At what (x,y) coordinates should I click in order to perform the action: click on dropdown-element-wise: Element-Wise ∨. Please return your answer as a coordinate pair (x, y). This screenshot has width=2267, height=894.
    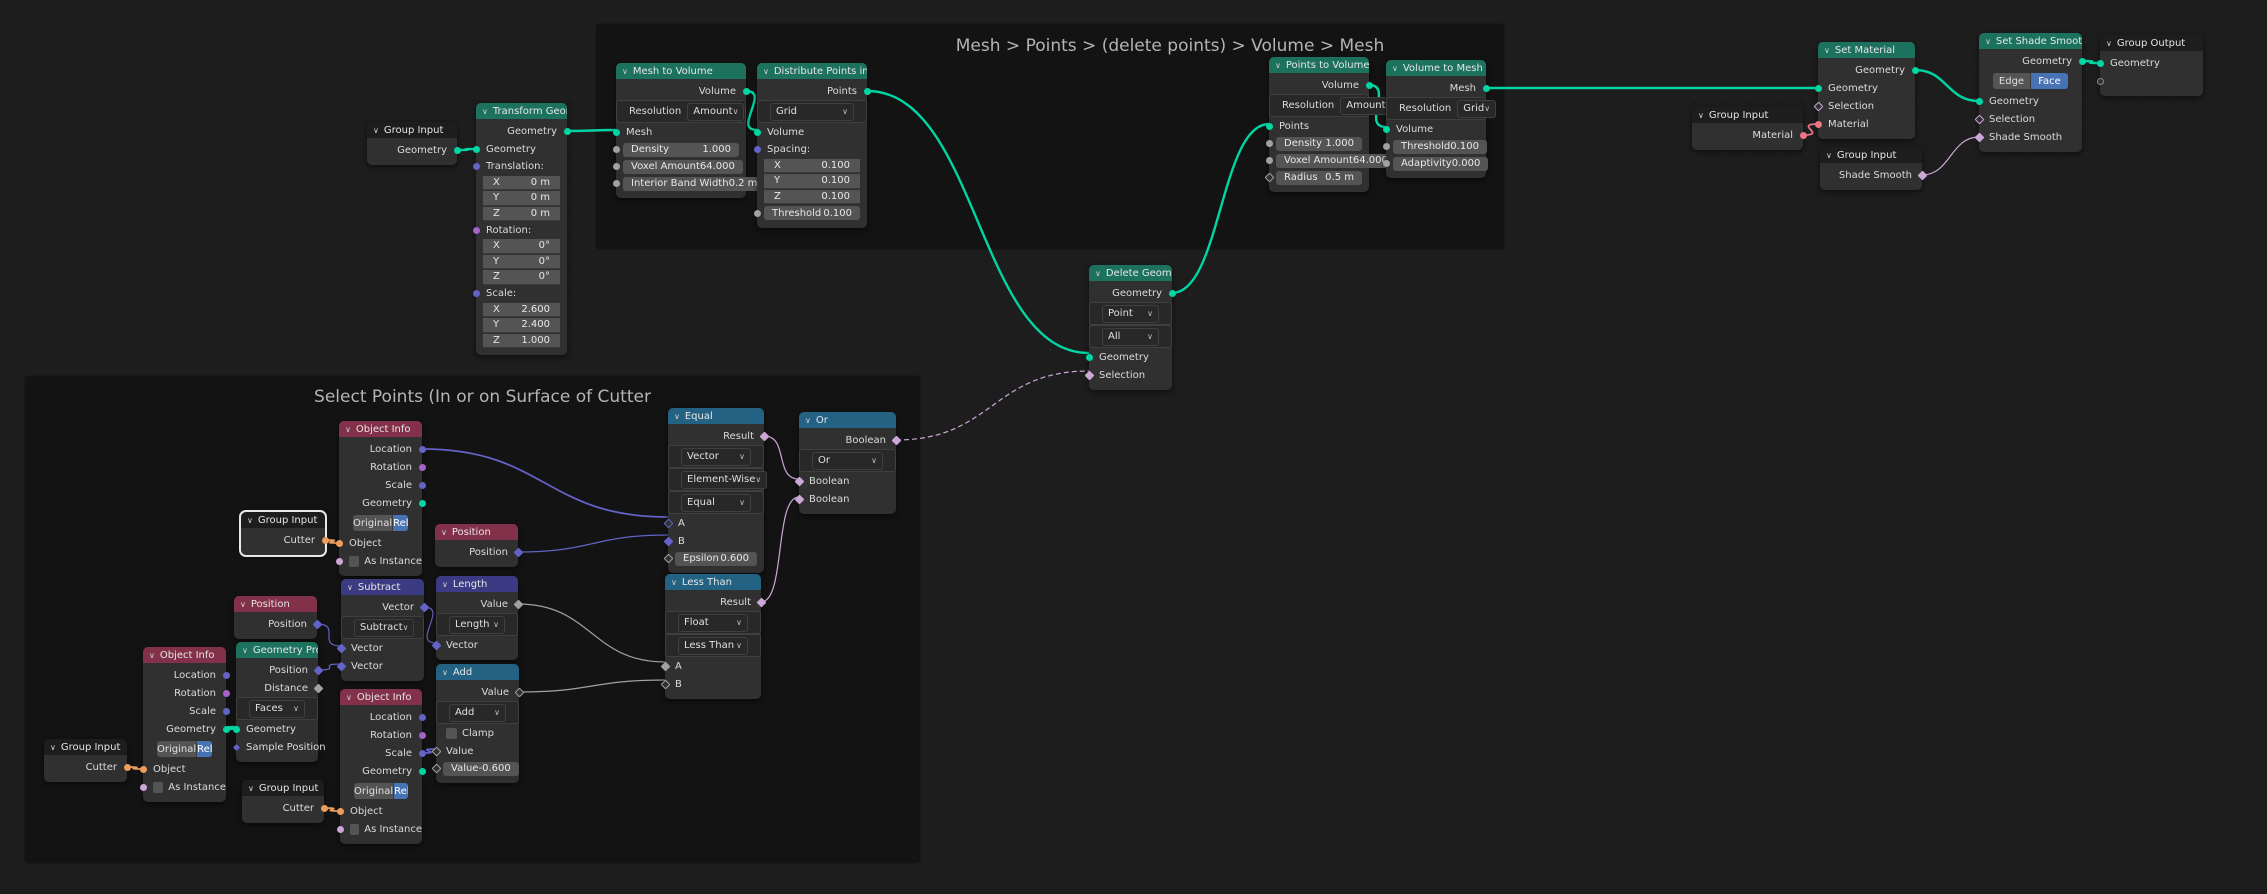
    Looking at the image, I should click on (724, 479).